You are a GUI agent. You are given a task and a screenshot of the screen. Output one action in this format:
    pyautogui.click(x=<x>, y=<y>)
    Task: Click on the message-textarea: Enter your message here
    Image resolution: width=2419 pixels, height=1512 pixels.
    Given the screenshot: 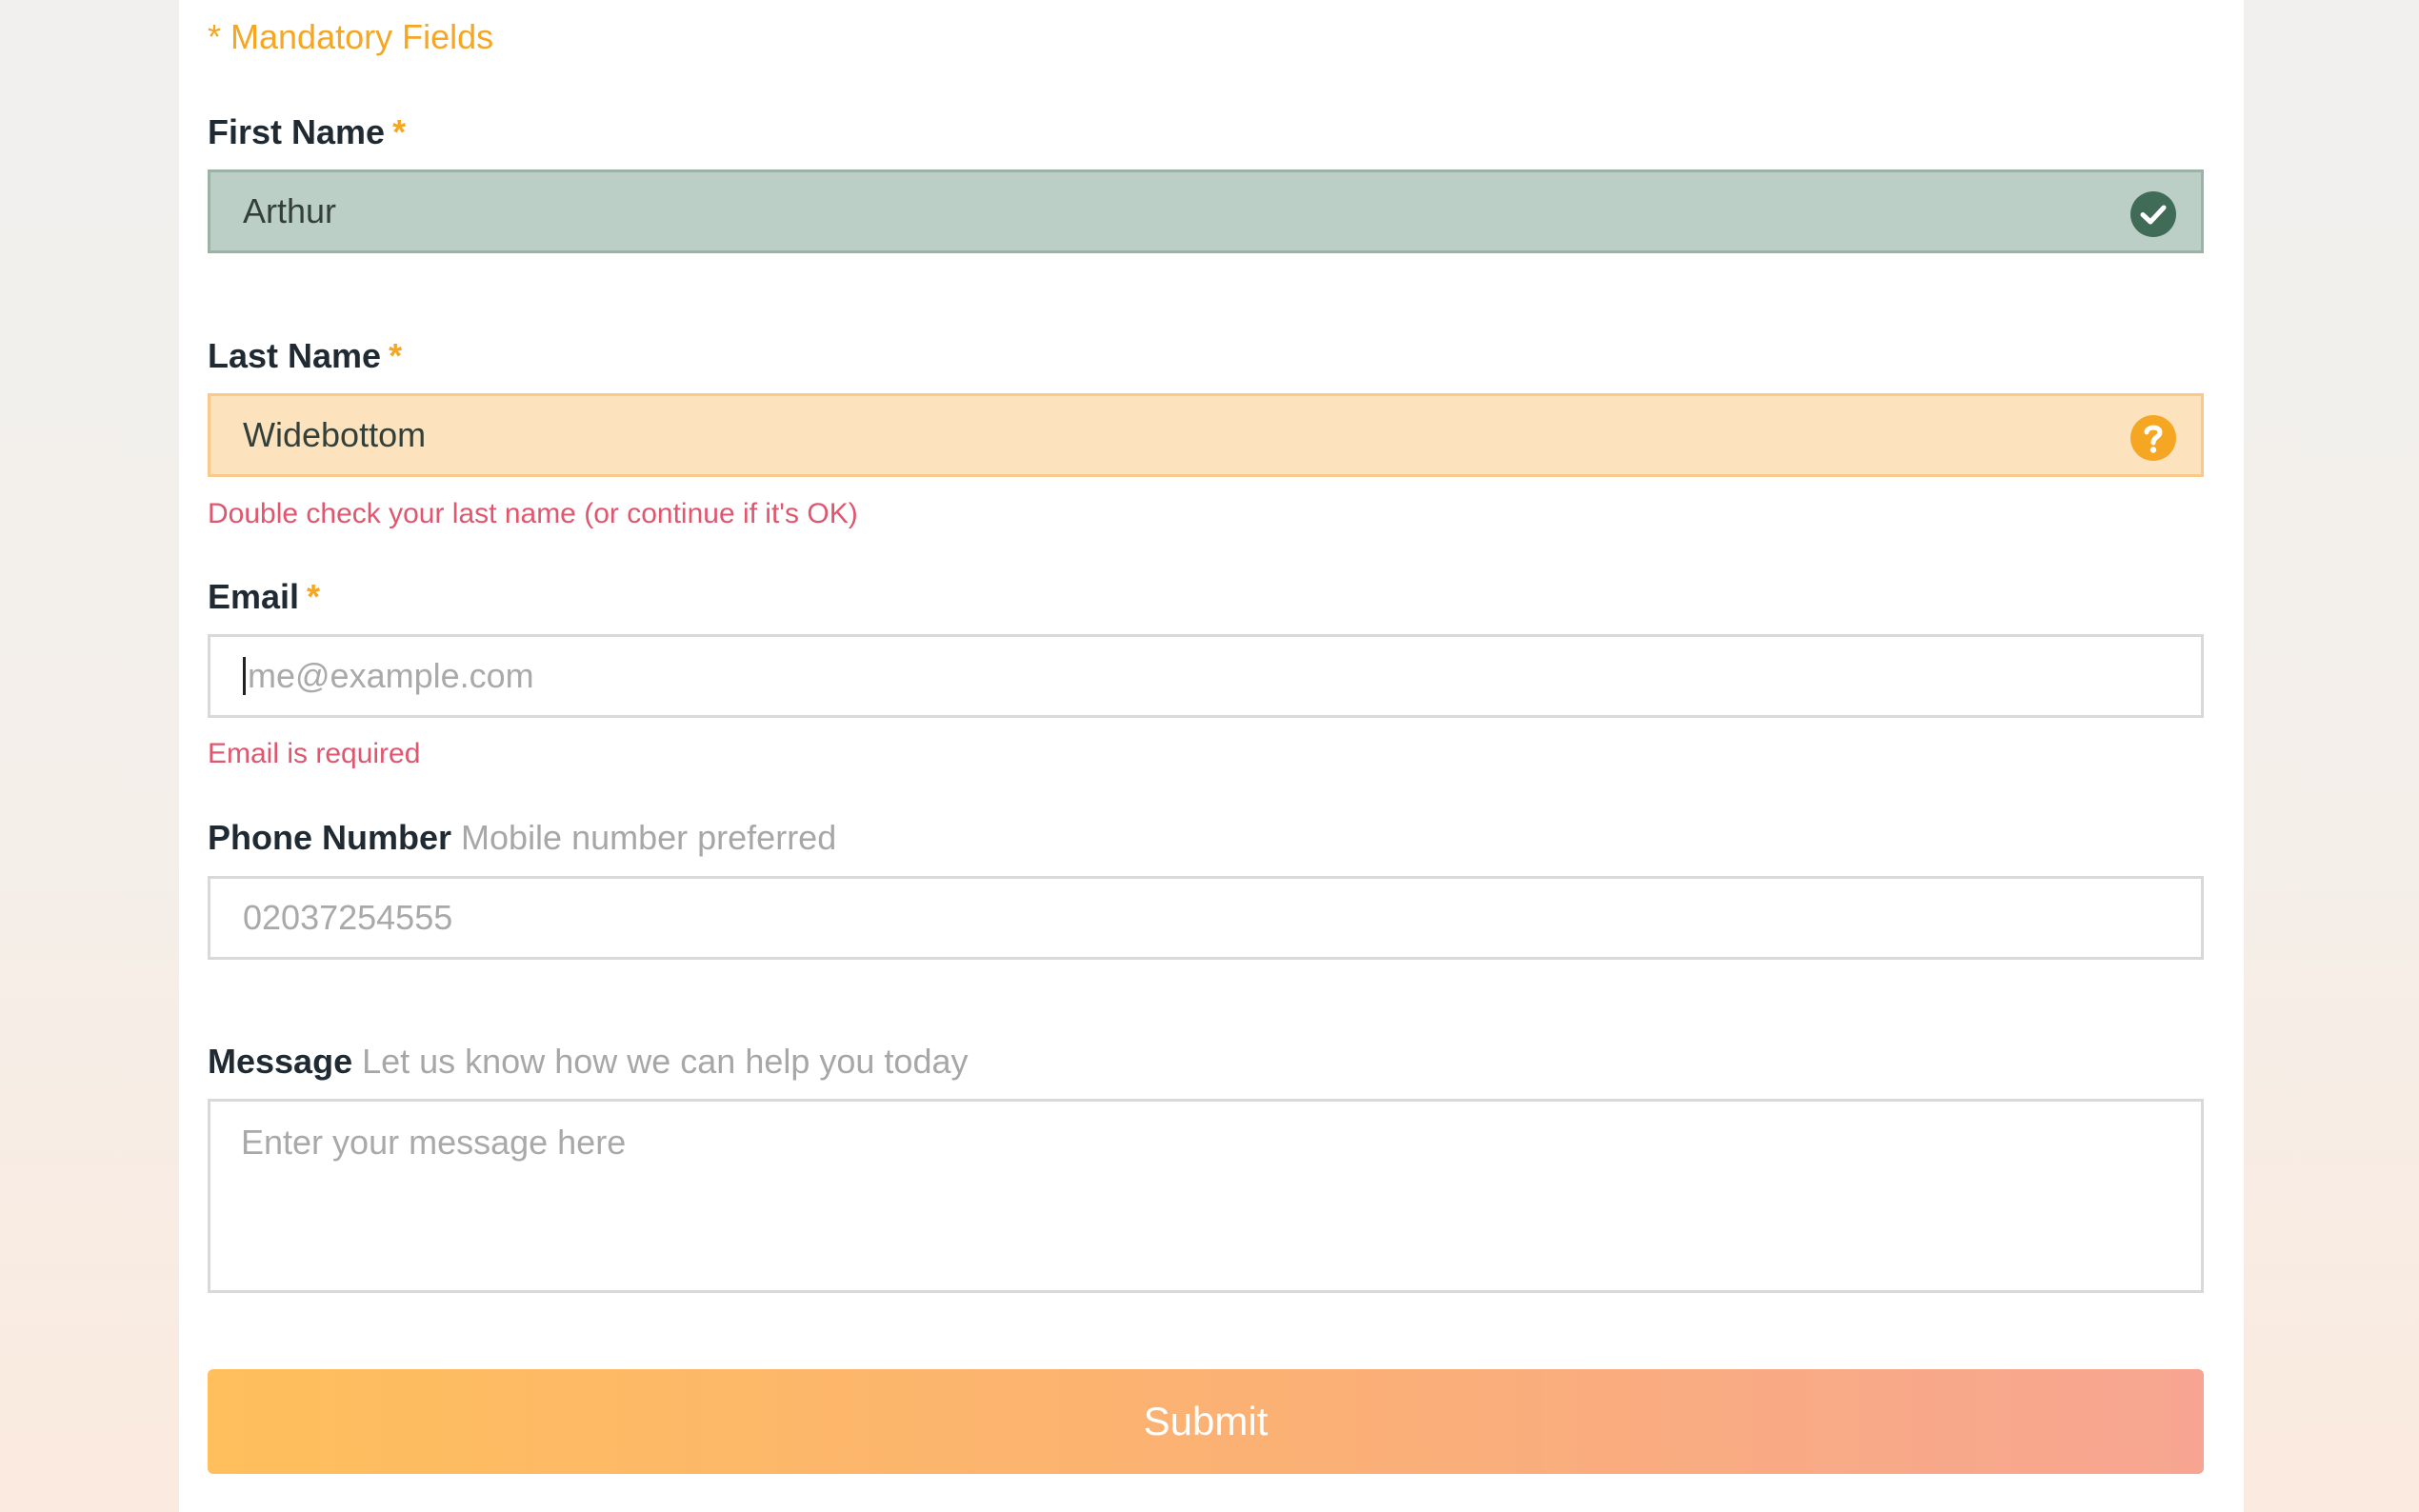 What is the action you would take?
    pyautogui.click(x=1206, y=1196)
    